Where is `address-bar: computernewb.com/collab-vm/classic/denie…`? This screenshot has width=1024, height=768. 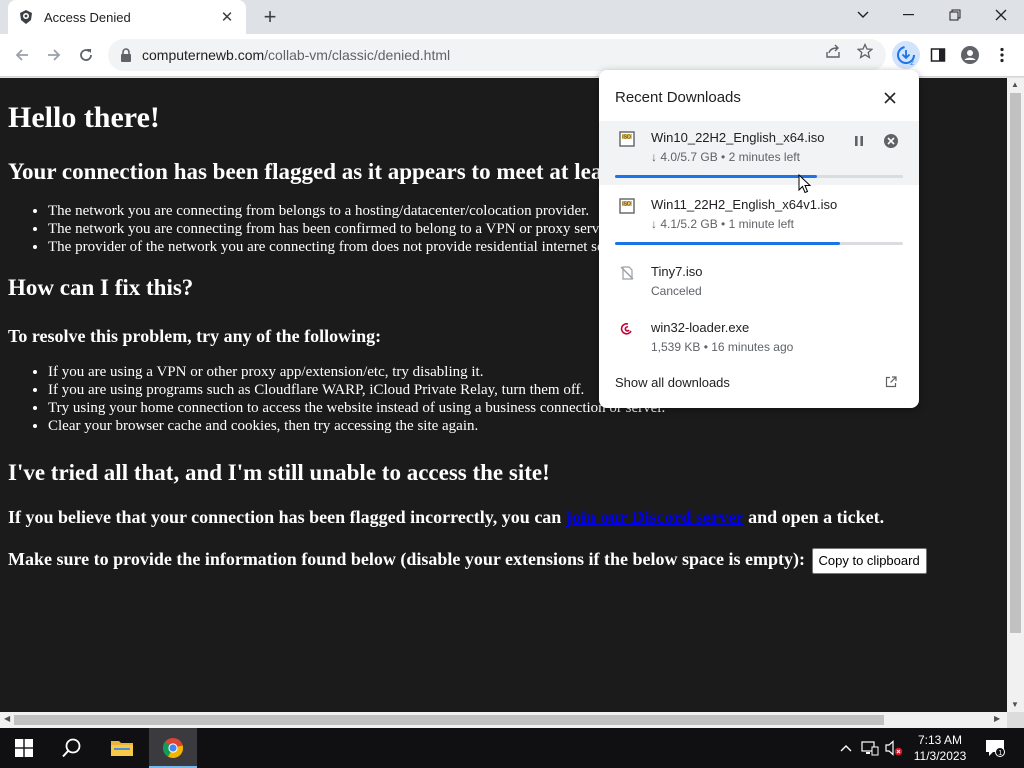 address-bar: computernewb.com/collab-vm/classic/denie… is located at coordinates (497, 55).